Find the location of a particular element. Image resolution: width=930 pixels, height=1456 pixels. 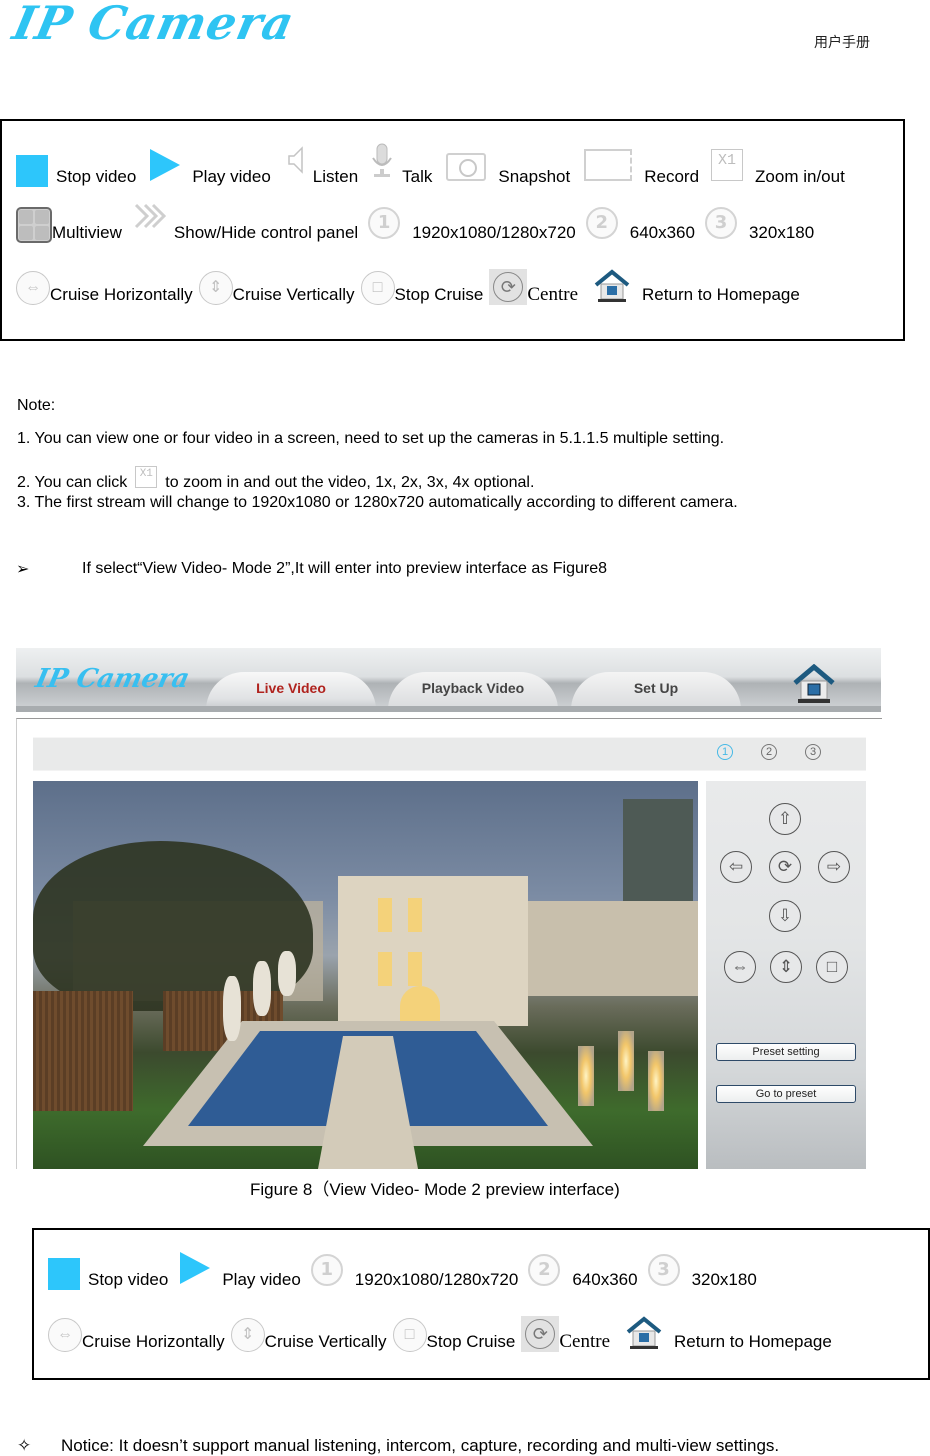

cruise-horizontal-button: ⇔ is located at coordinates (740, 967).